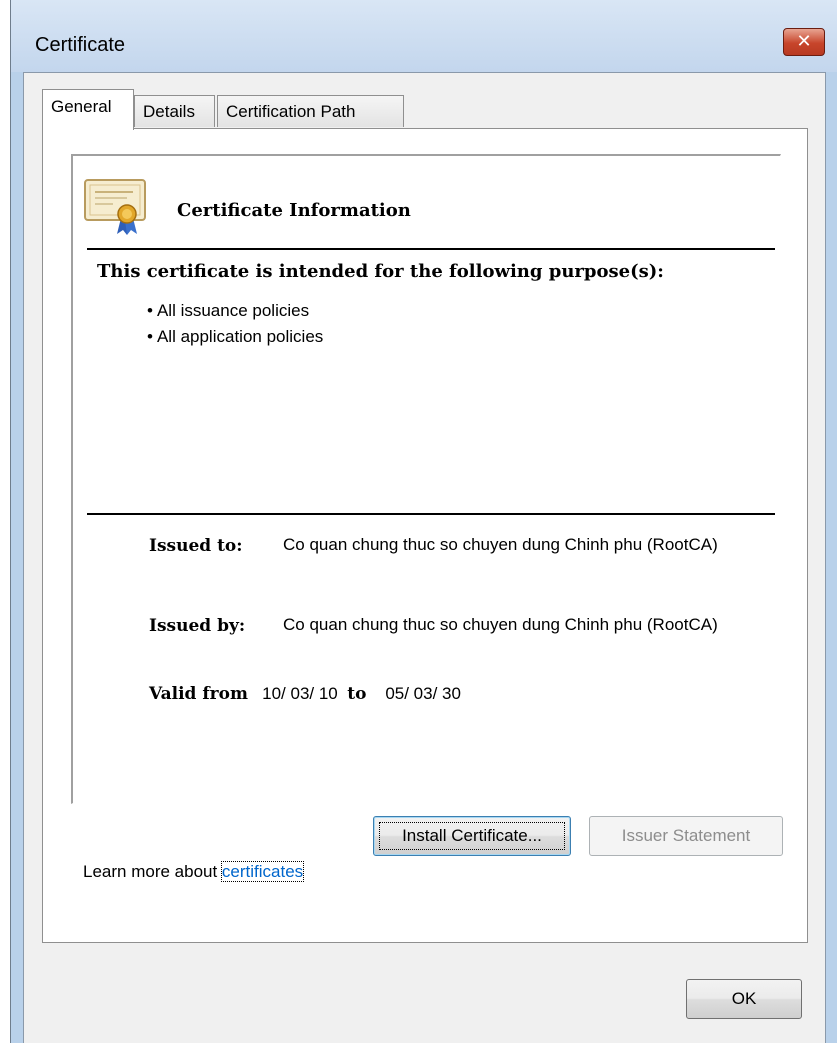 Image resolution: width=837 pixels, height=1043 pixels. I want to click on heading-divider, so click(431, 249).